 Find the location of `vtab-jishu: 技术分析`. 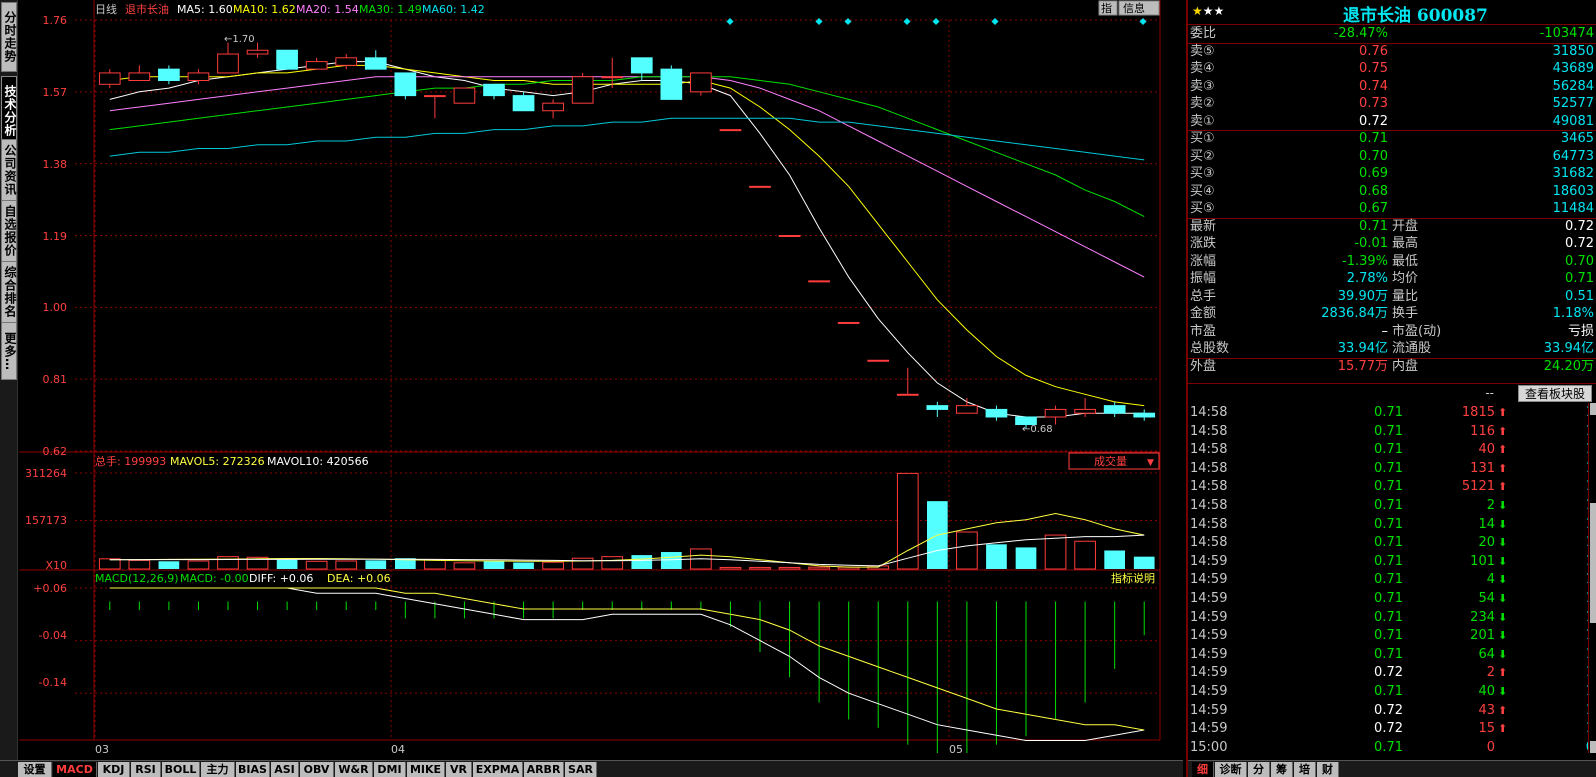

vtab-jishu: 技术分析 is located at coordinates (9, 111).